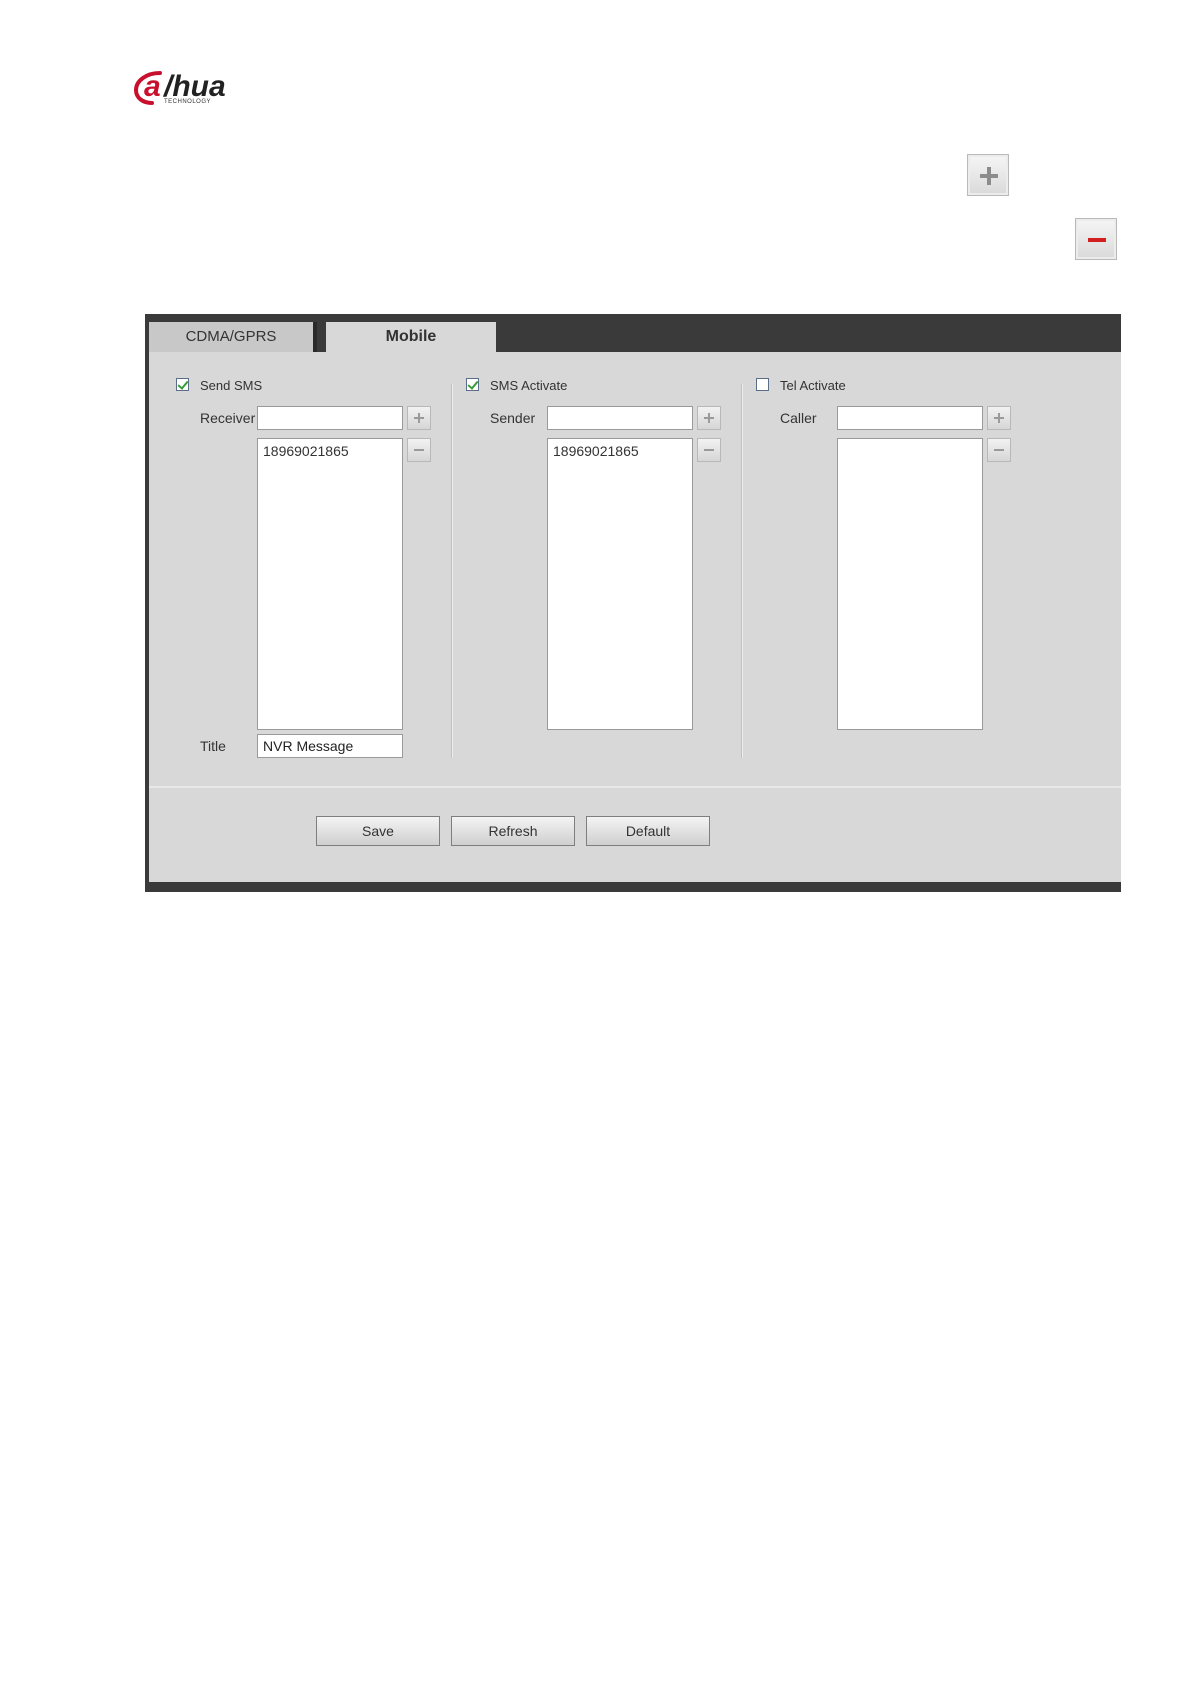 The image size is (1191, 1684). I want to click on send-sms-label: Send SMS, so click(231, 385).